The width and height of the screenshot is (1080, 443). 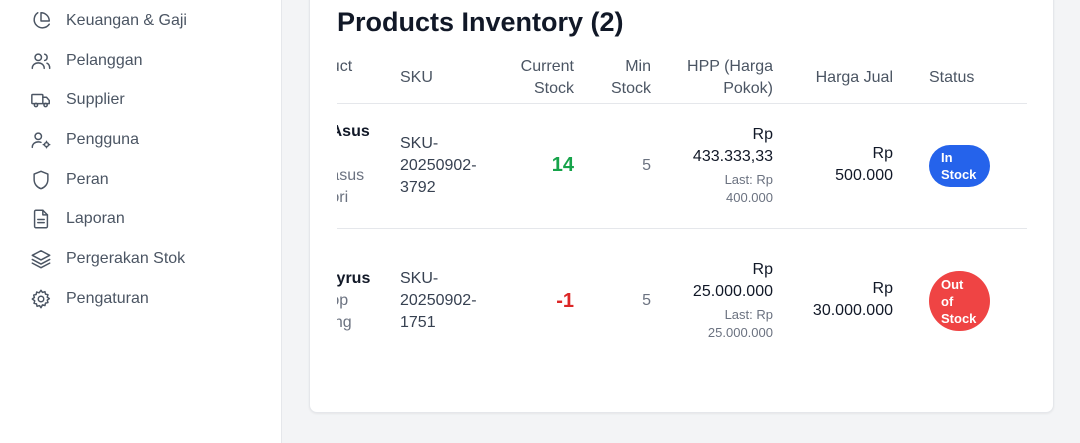 What do you see at coordinates (87, 179) in the screenshot?
I see `sidebar-item-label: Peran` at bounding box center [87, 179].